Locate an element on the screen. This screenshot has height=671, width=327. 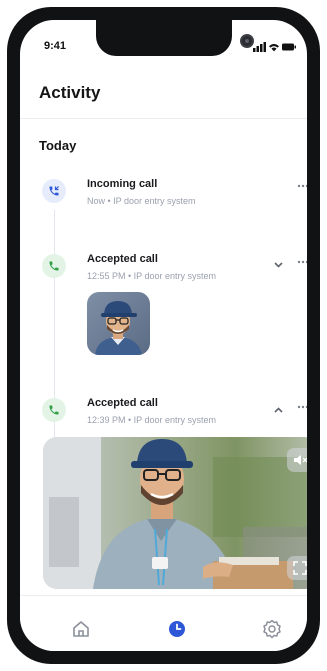
status-icons is located at coordinates (275, 46).